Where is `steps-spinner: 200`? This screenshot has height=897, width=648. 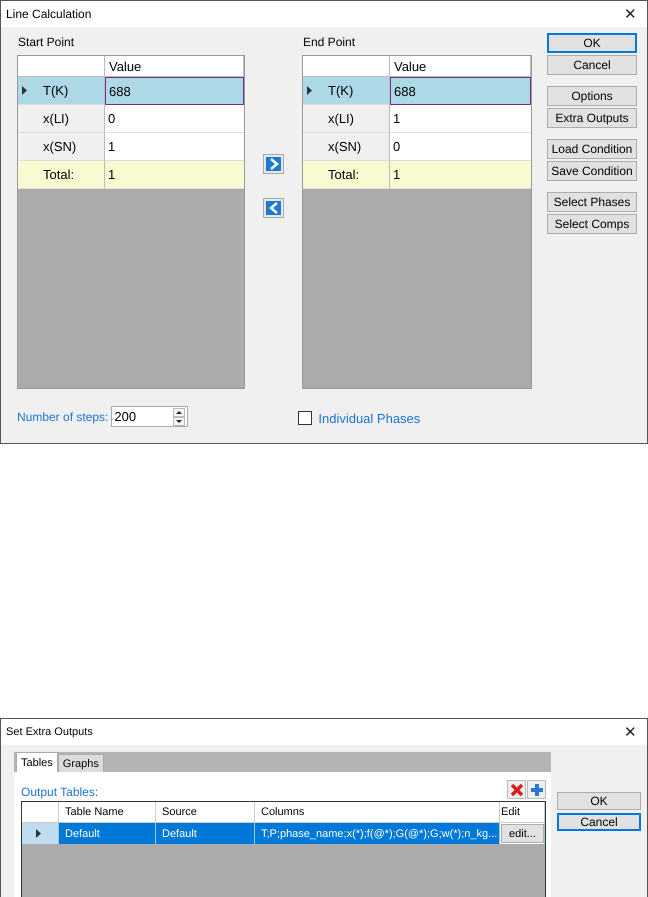
steps-spinner: 200 is located at coordinates (149, 416).